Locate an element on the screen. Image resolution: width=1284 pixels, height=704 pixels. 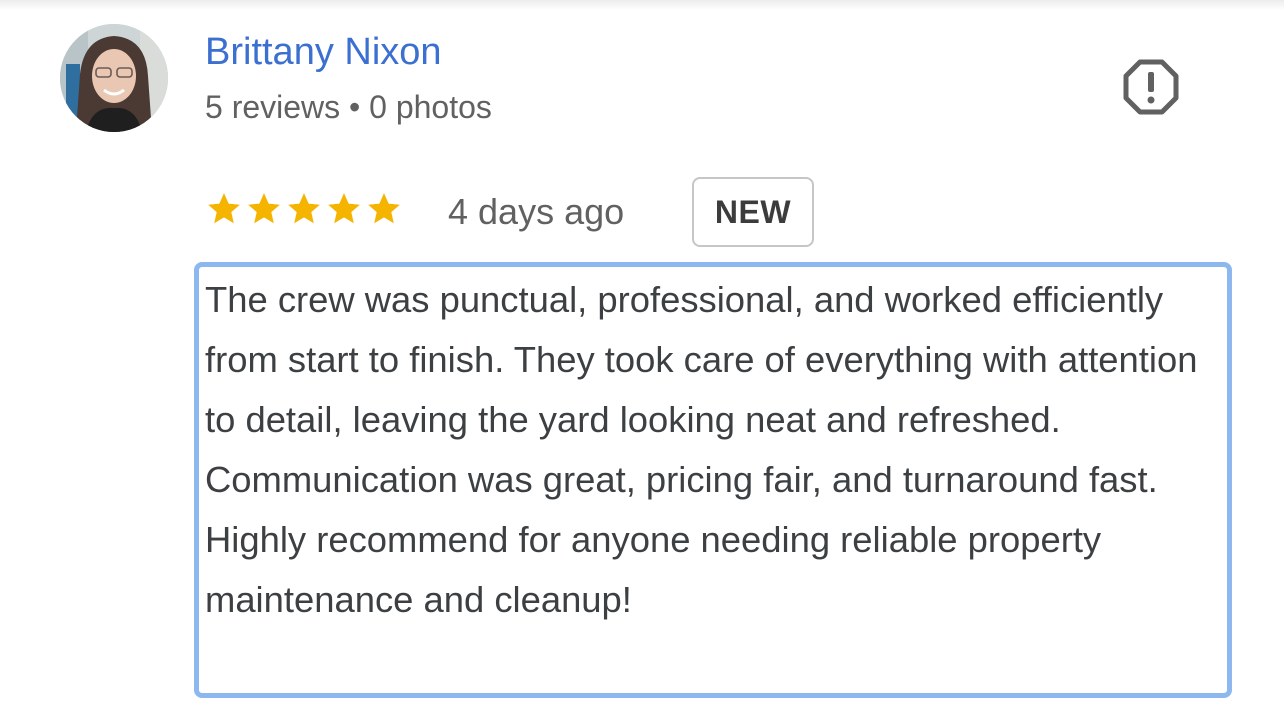
reviewer-name-link: Brittany Nixon is located at coordinates (323, 52).